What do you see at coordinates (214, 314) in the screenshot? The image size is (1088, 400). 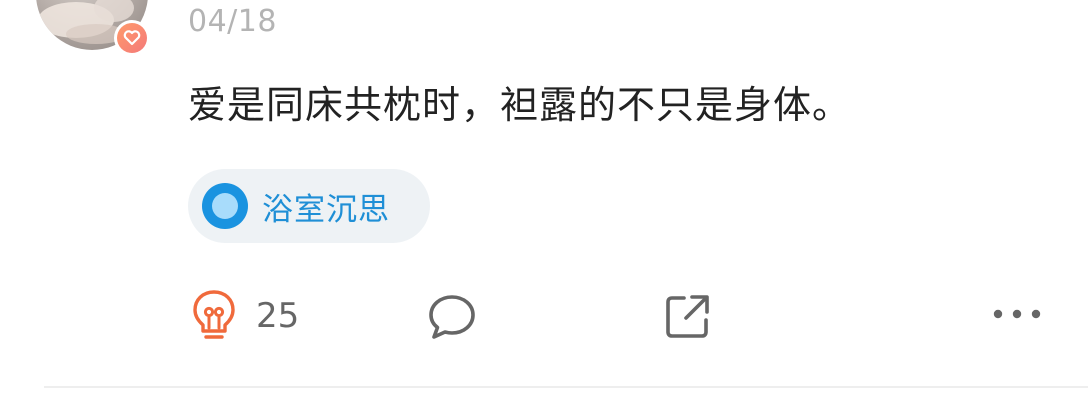 I see `lightbulb-icon` at bounding box center [214, 314].